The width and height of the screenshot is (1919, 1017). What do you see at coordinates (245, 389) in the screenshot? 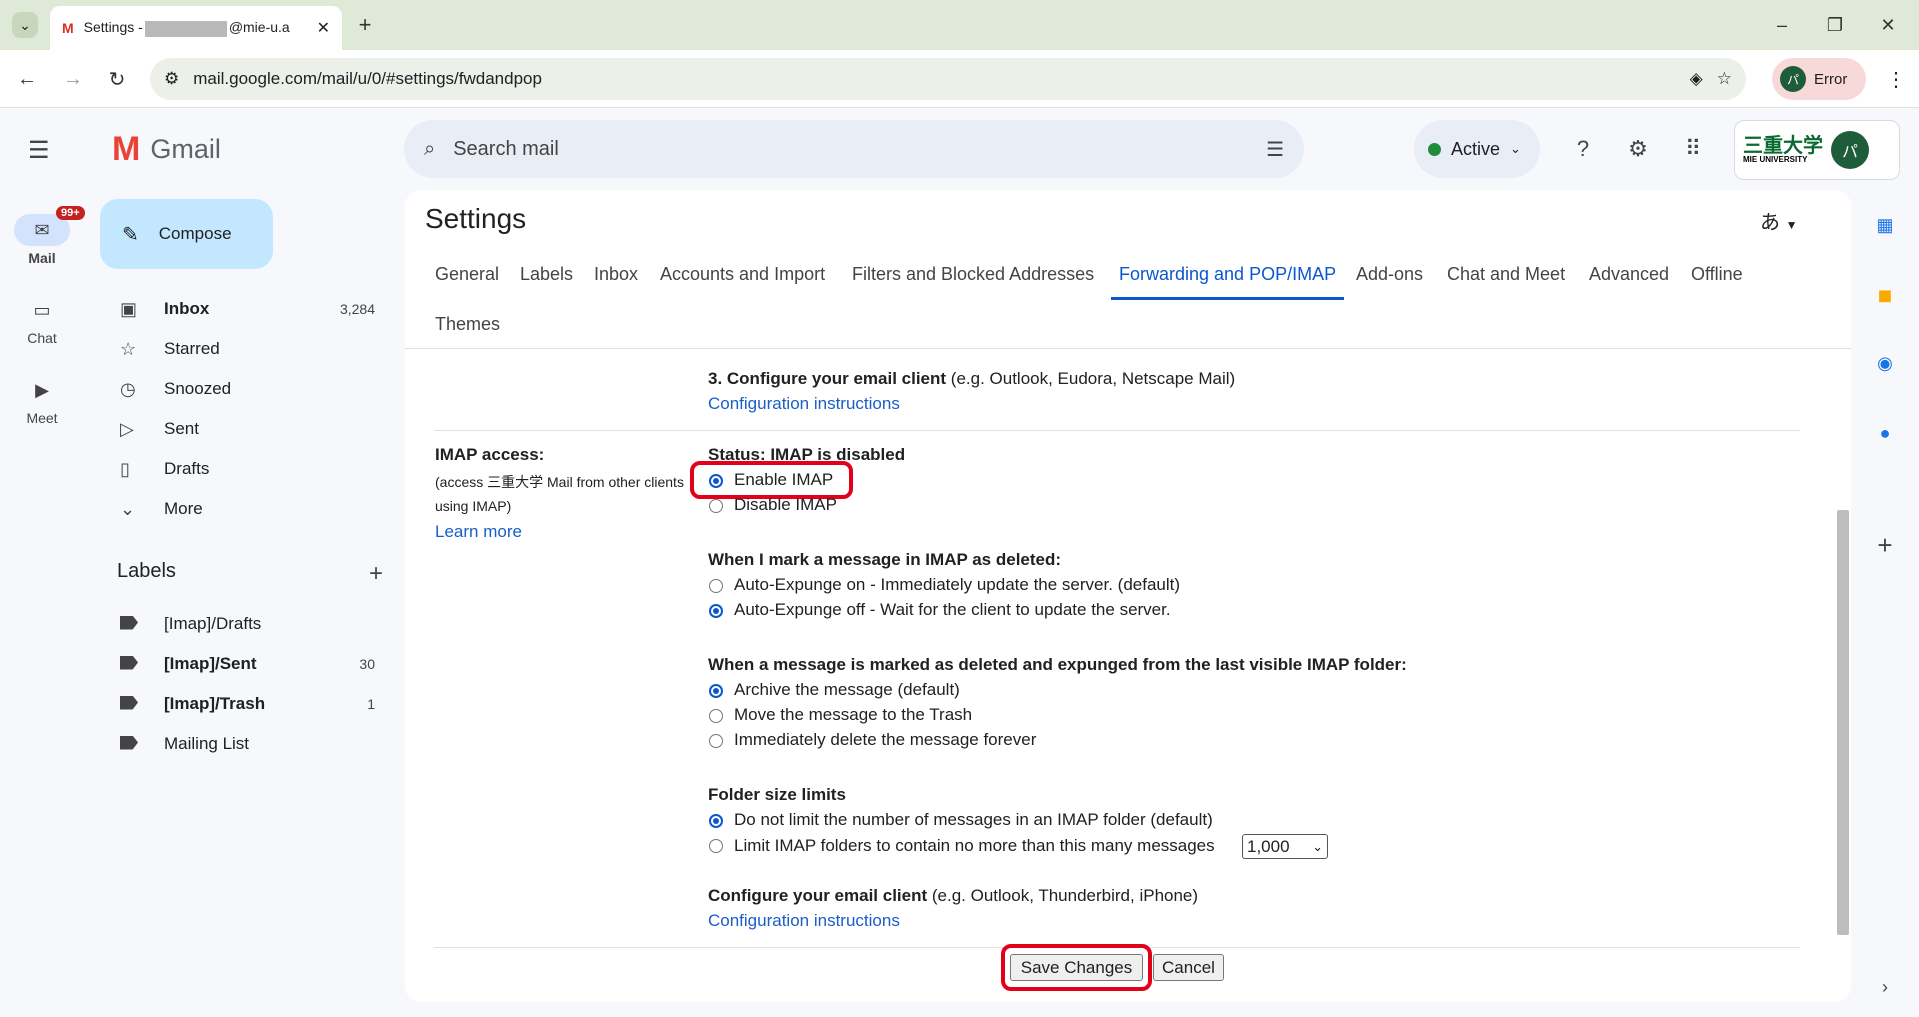
I see `nav-snoozed: ◷ Snoozed` at bounding box center [245, 389].